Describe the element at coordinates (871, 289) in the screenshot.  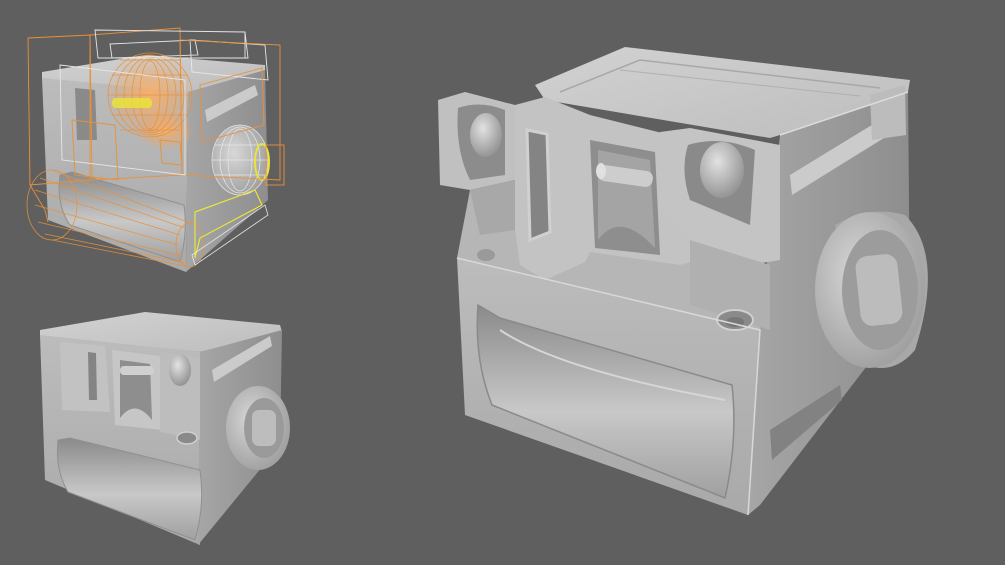
I see `side-boss` at that location.